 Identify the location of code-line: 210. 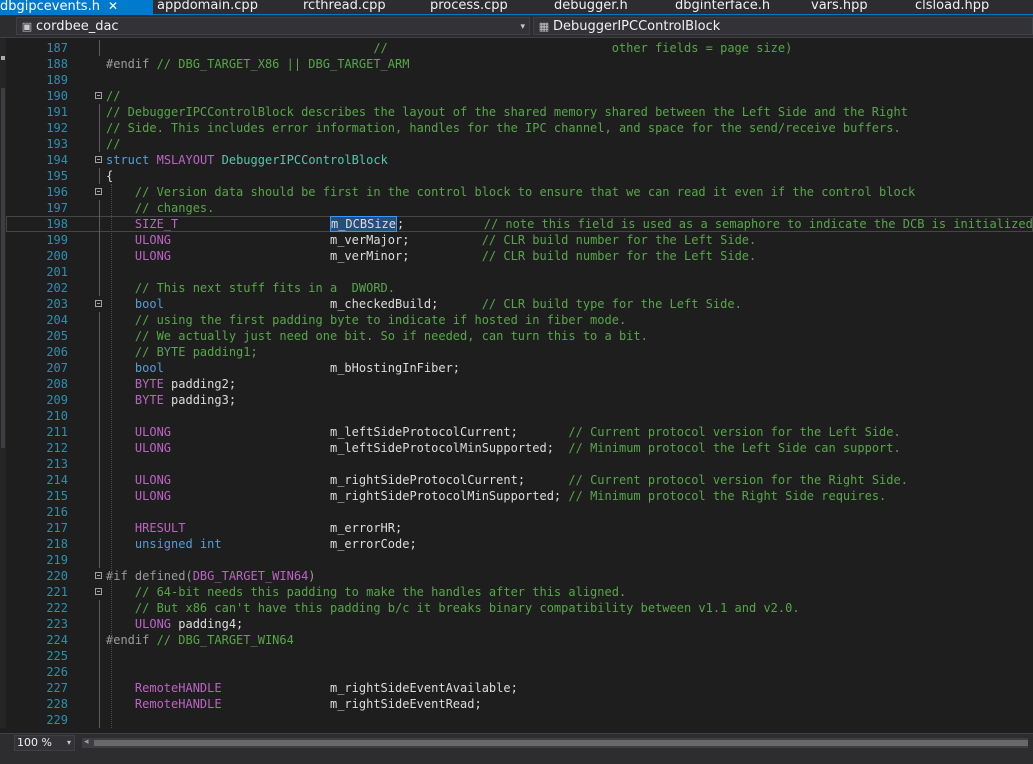
(519, 416).